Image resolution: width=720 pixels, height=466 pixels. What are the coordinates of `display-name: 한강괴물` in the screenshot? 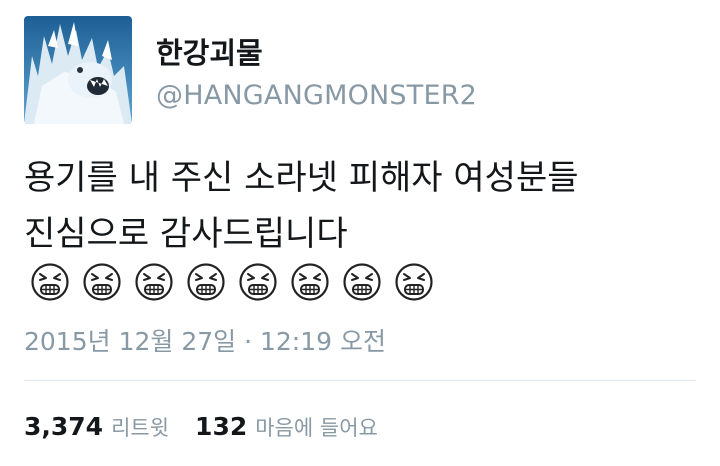 It's located at (209, 51).